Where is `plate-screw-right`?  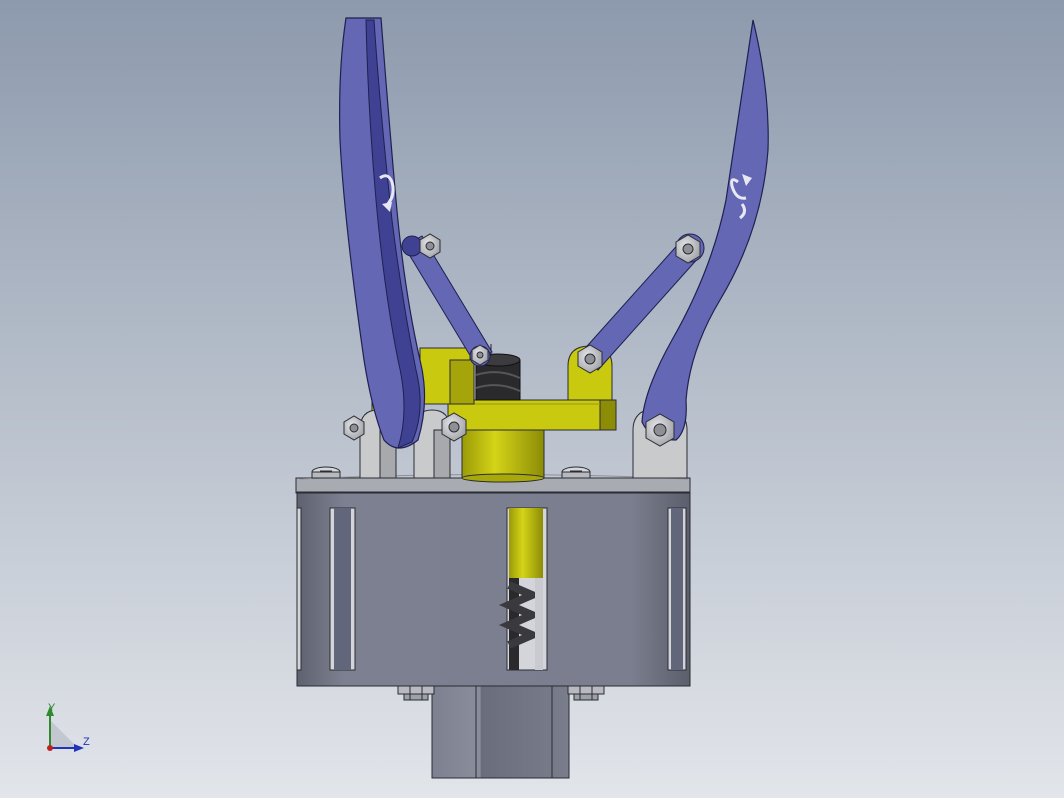
plate-screw-right is located at coordinates (576, 472).